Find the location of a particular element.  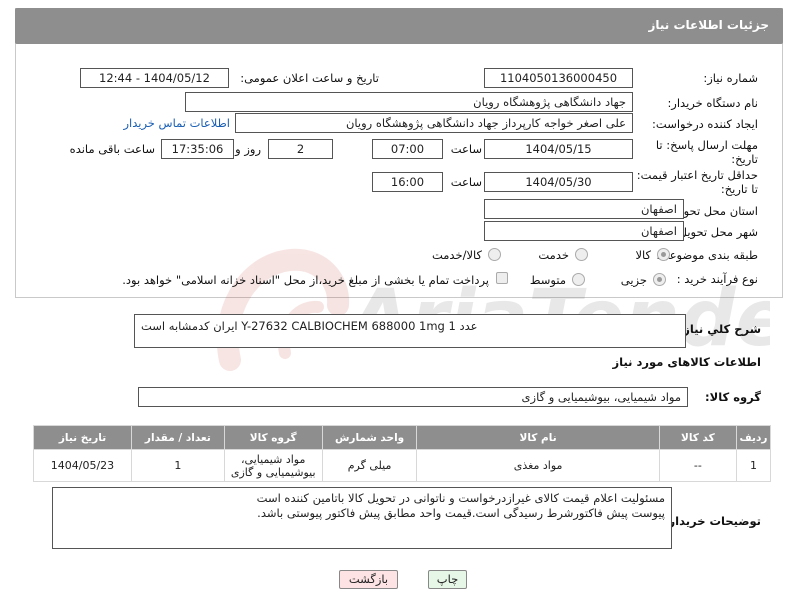

cell-group: مواد شیمیایی، بیوشیمیایی و گازی is located at coordinates (273, 465).